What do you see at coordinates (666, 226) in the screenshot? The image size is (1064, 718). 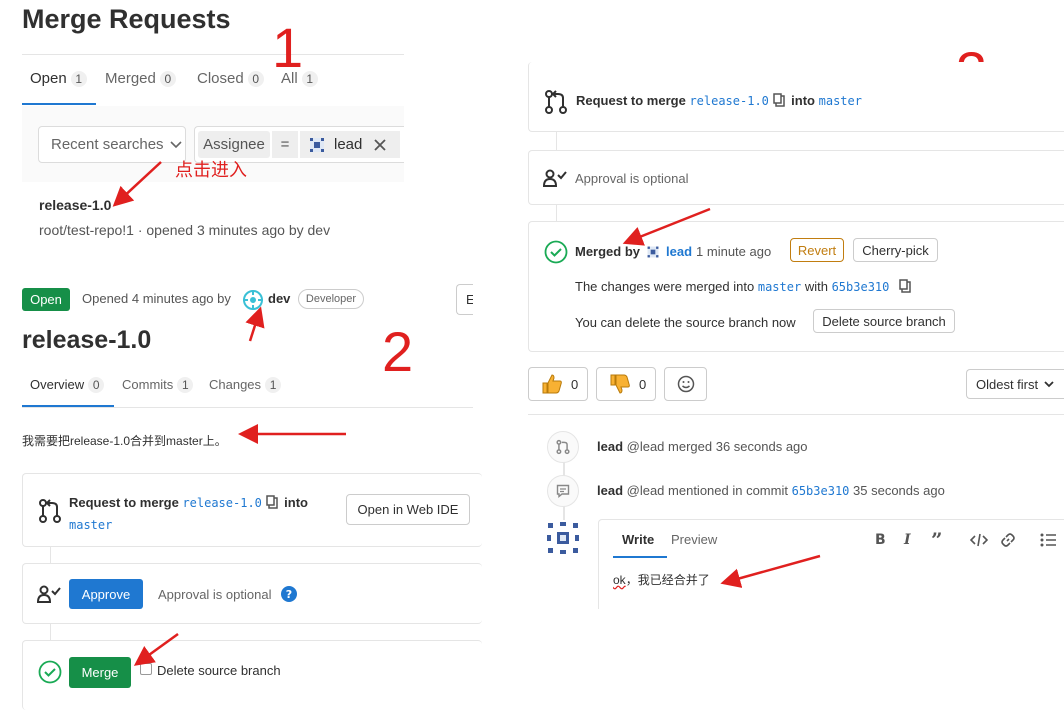 I see `arrow-to-merged-by` at bounding box center [666, 226].